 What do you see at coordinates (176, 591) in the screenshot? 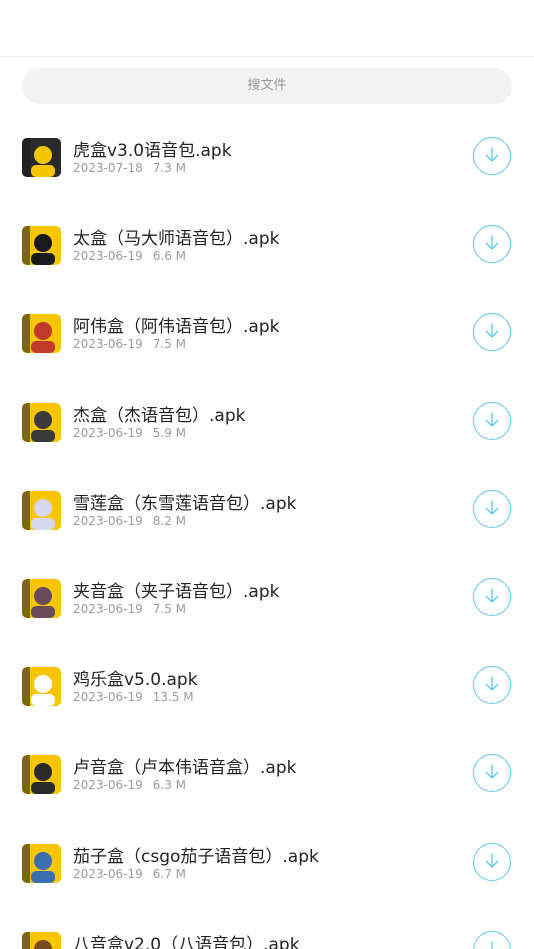
I see `file-name: 夹音盒（夹子语音包）.apk` at bounding box center [176, 591].